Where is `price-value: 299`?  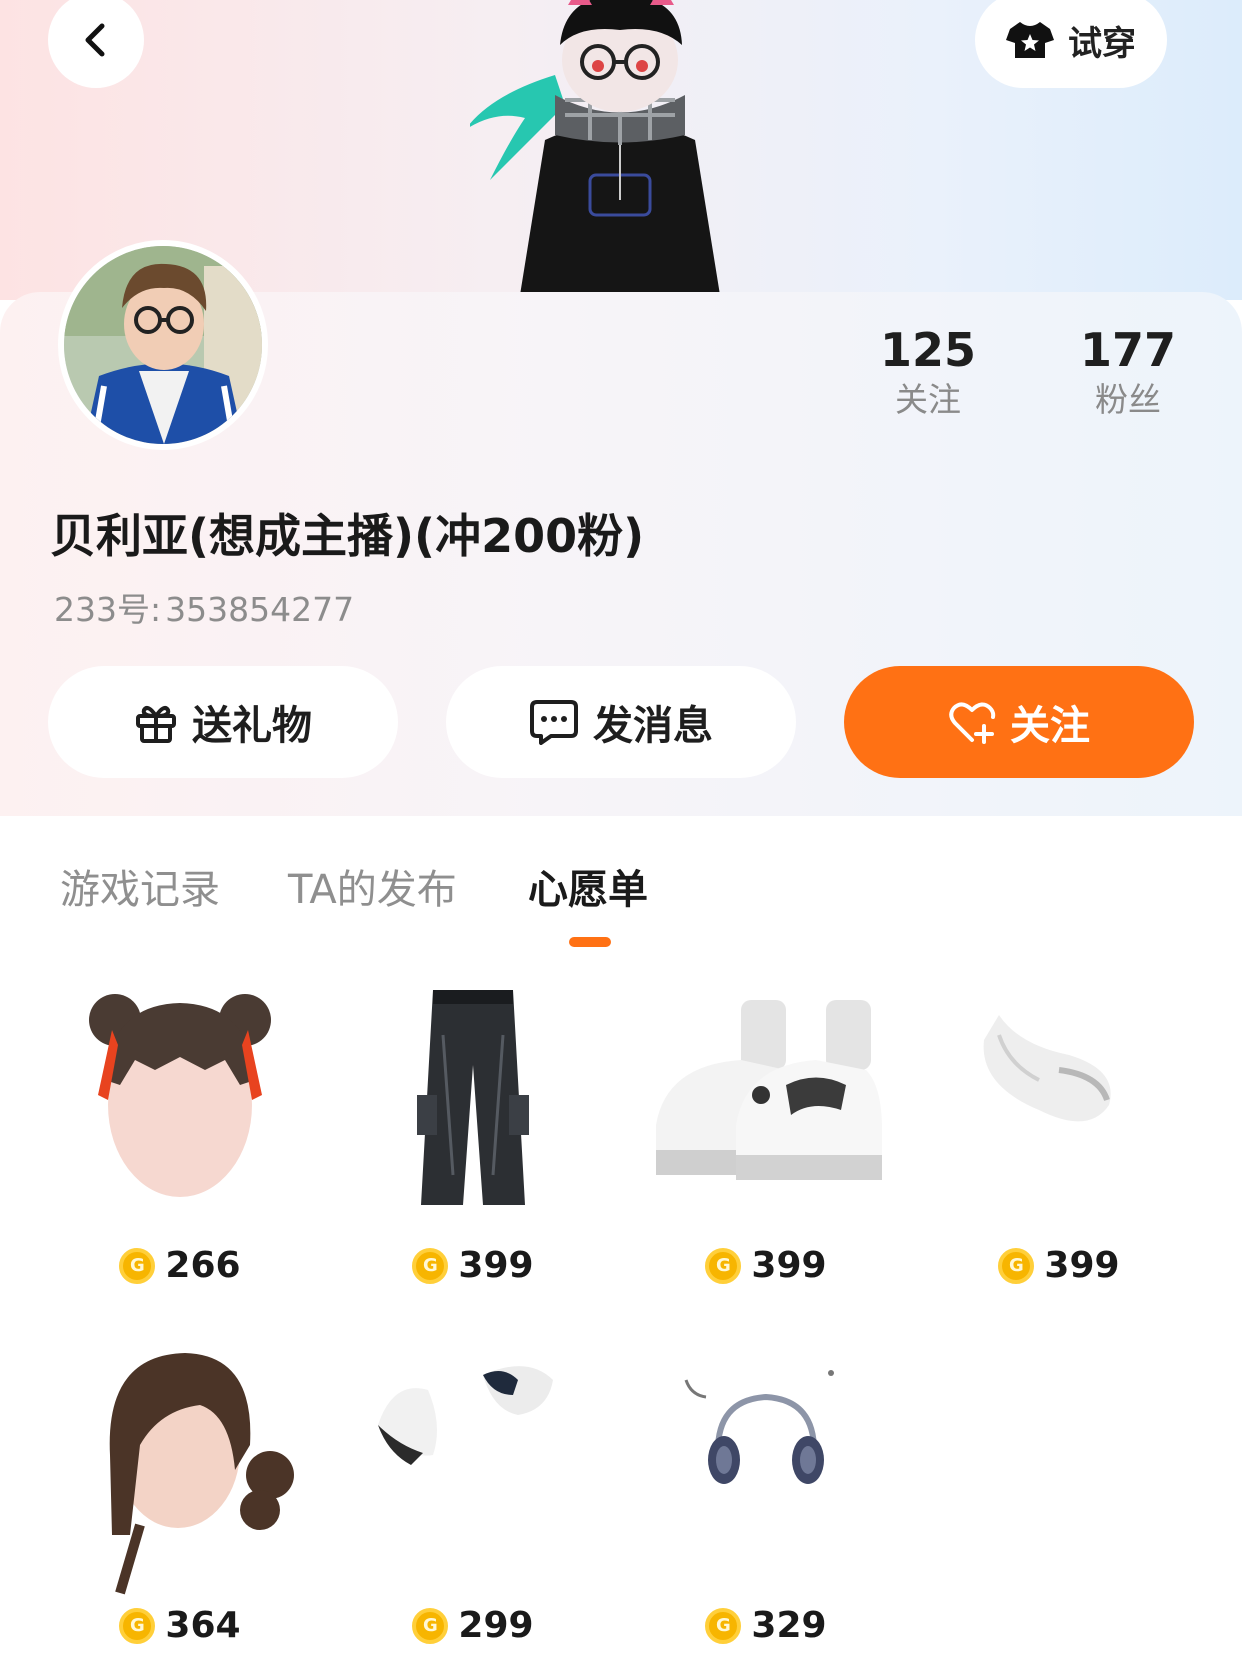 price-value: 299 is located at coordinates (496, 1625).